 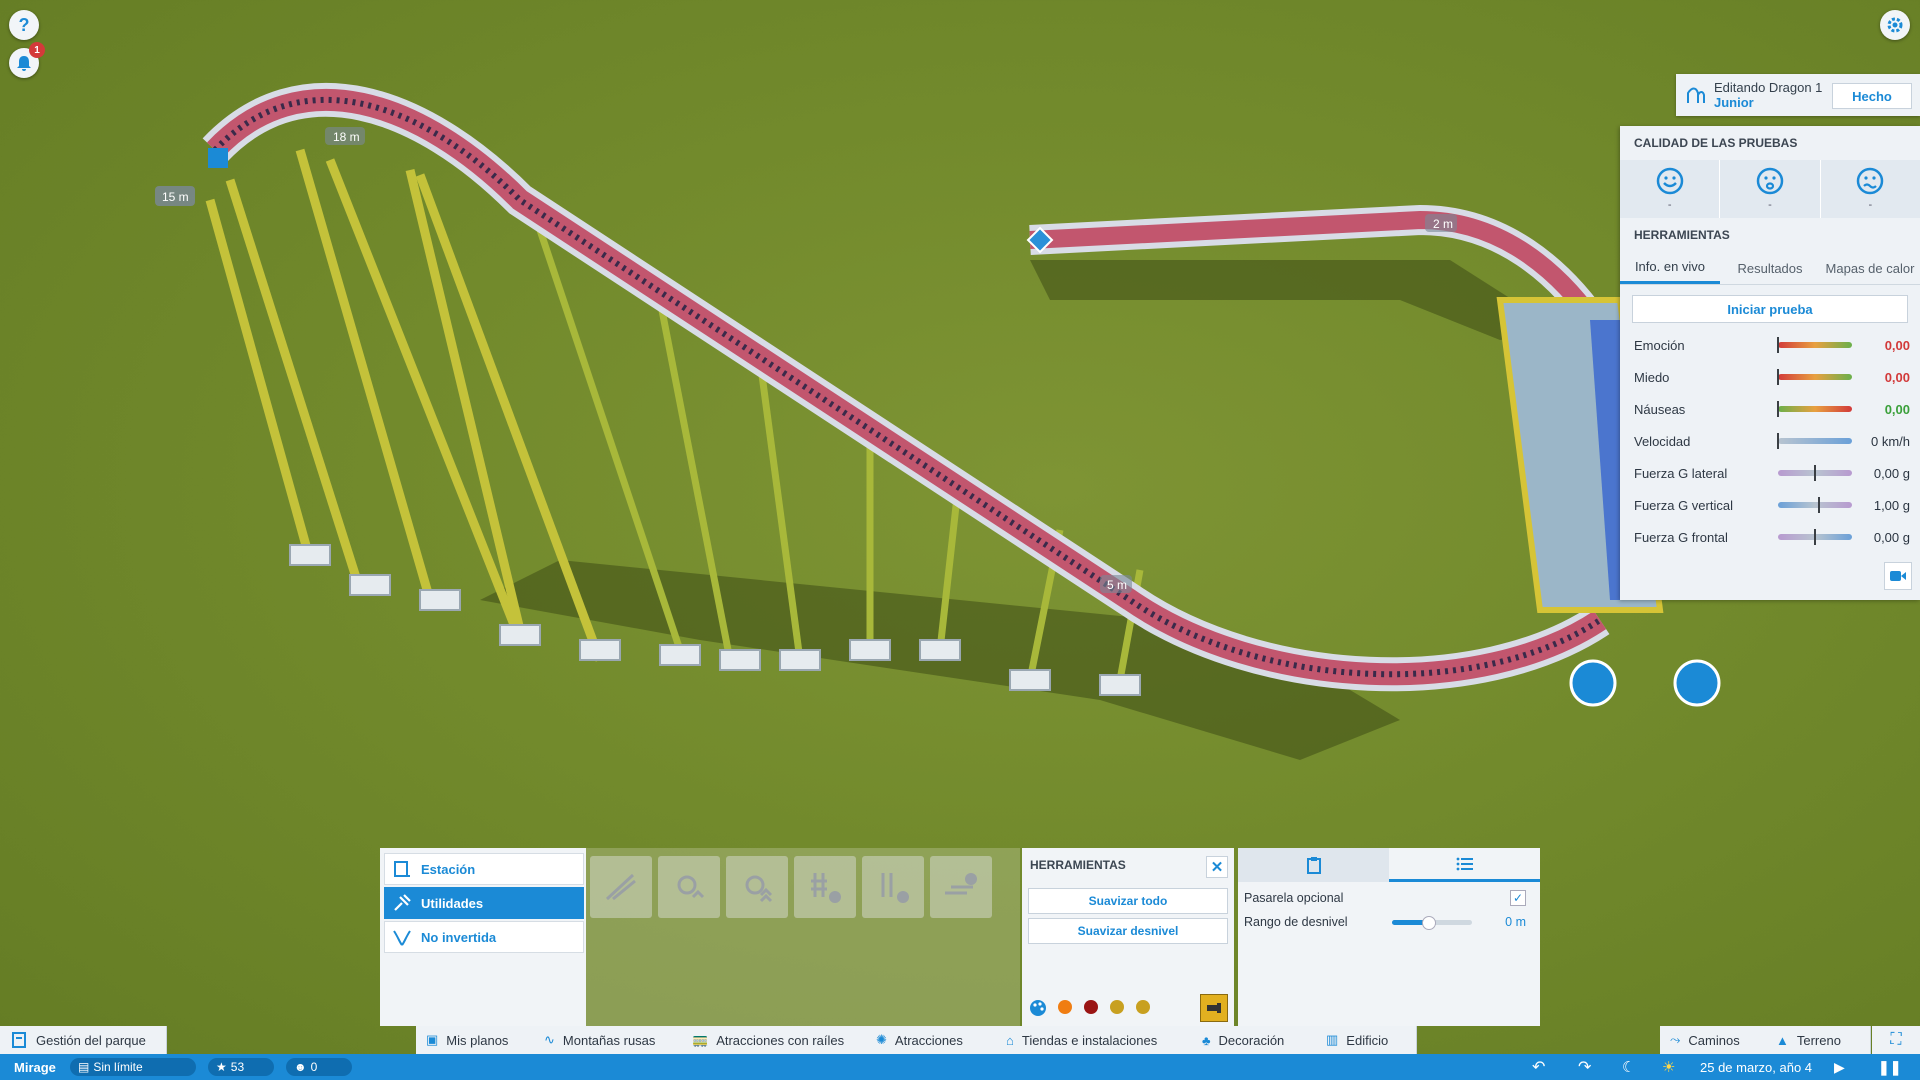 I want to click on brake-tool, so click(x=825, y=887).